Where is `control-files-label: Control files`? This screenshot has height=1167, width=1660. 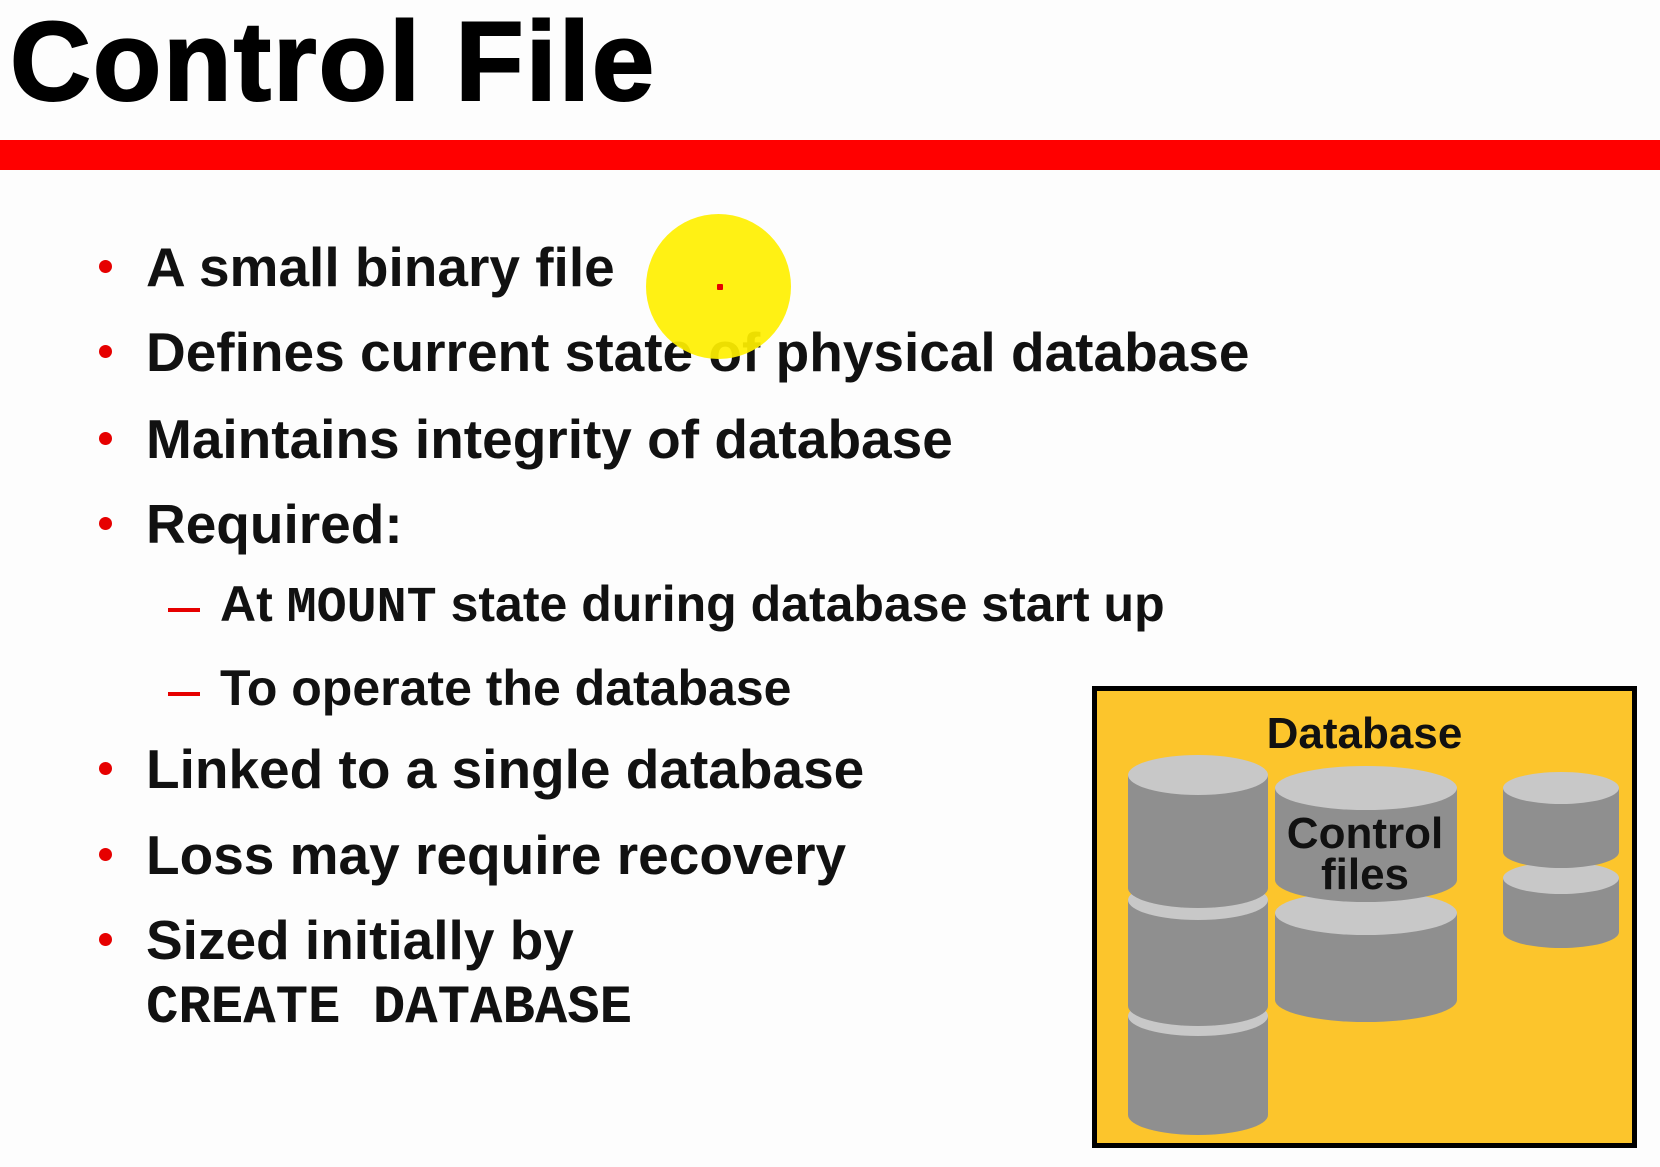 control-files-label: Control files is located at coordinates (1365, 854).